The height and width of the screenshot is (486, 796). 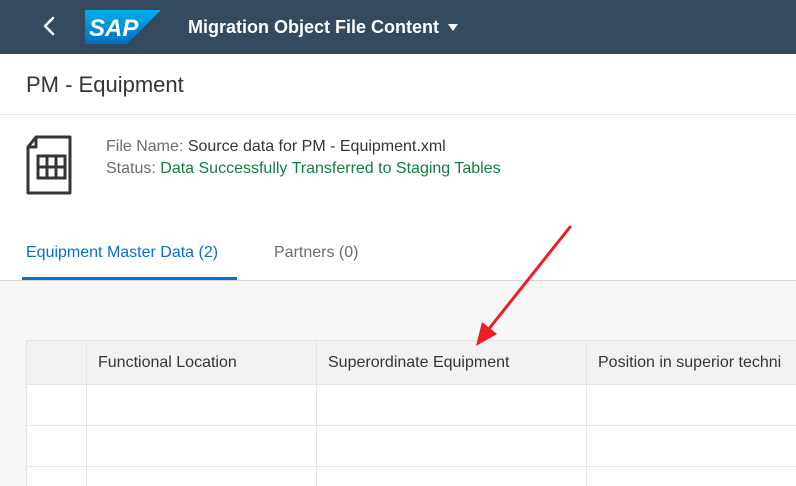 What do you see at coordinates (398, 114) in the screenshot?
I see `header-divider` at bounding box center [398, 114].